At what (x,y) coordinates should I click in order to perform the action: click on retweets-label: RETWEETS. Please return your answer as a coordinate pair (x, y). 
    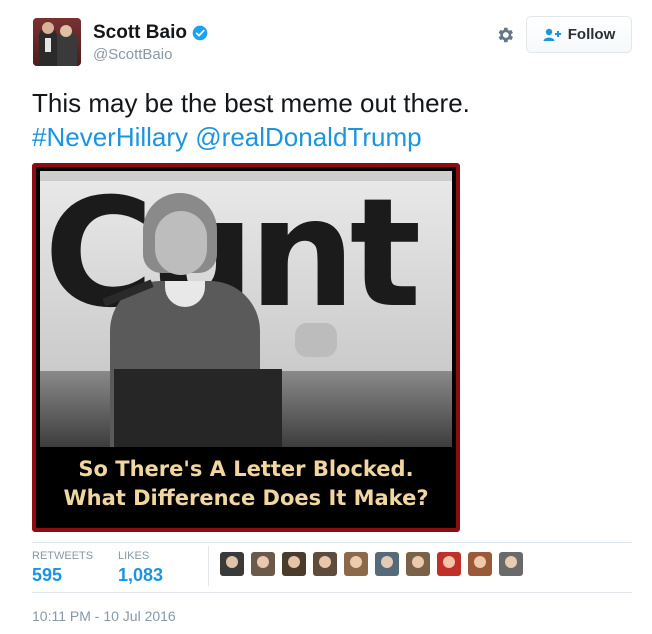
    Looking at the image, I should click on (62, 556).